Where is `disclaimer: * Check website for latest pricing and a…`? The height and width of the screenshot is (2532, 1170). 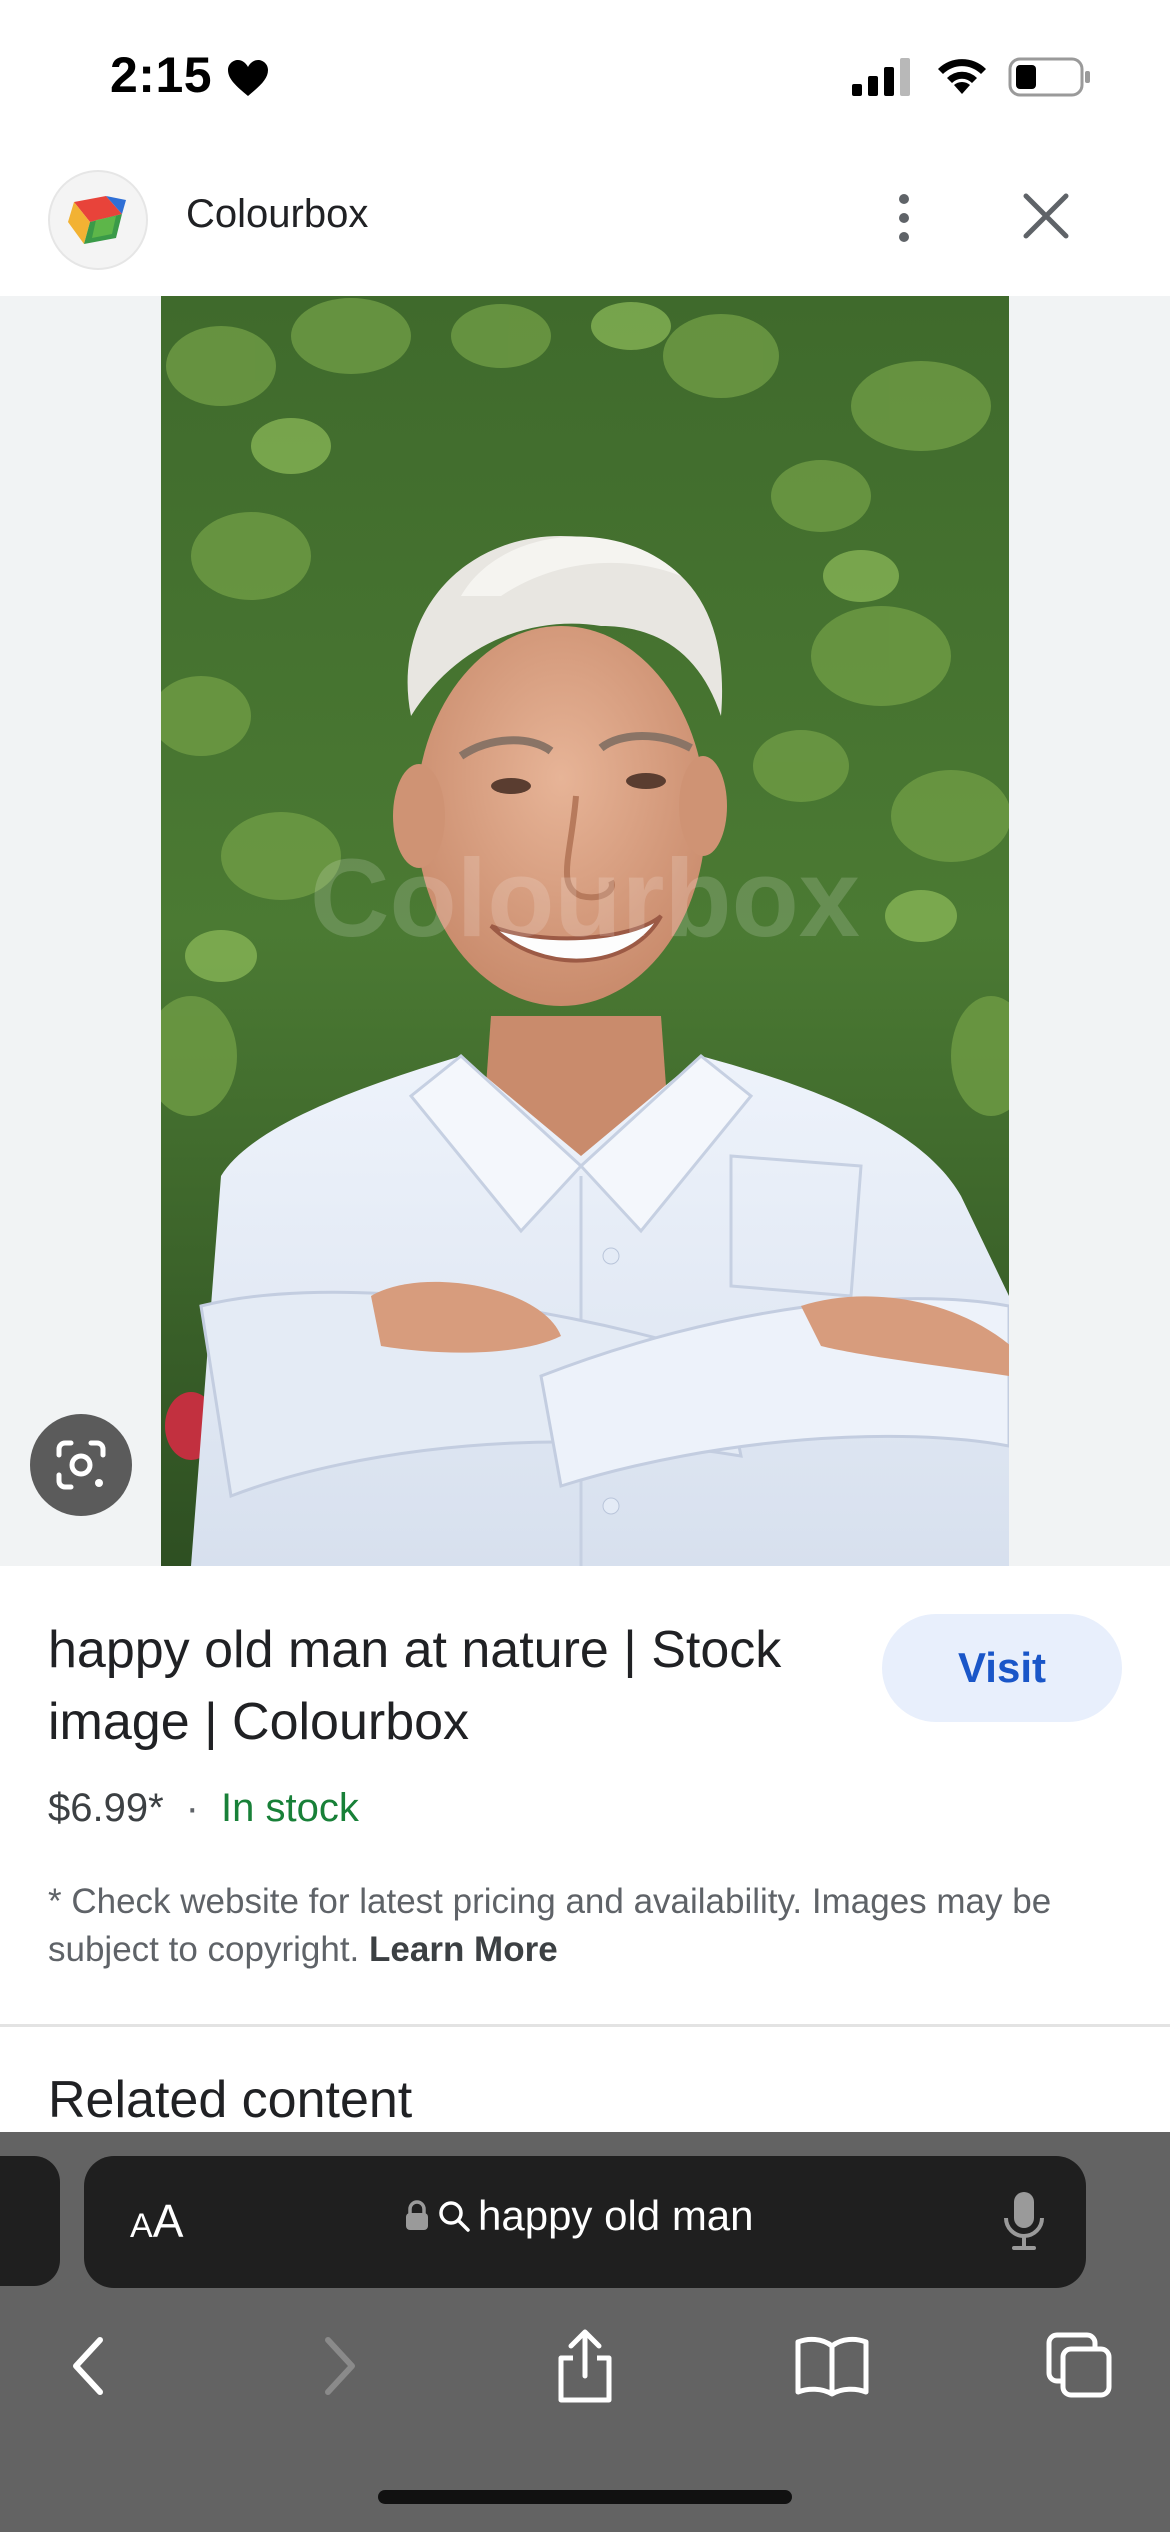
disclaimer: * Check website for latest pricing and a… is located at coordinates (593, 1926).